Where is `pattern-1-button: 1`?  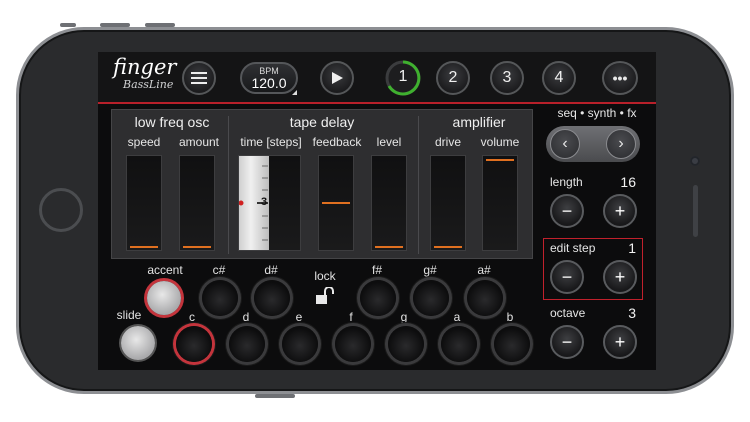
pattern-1-button: 1 is located at coordinates (403, 78).